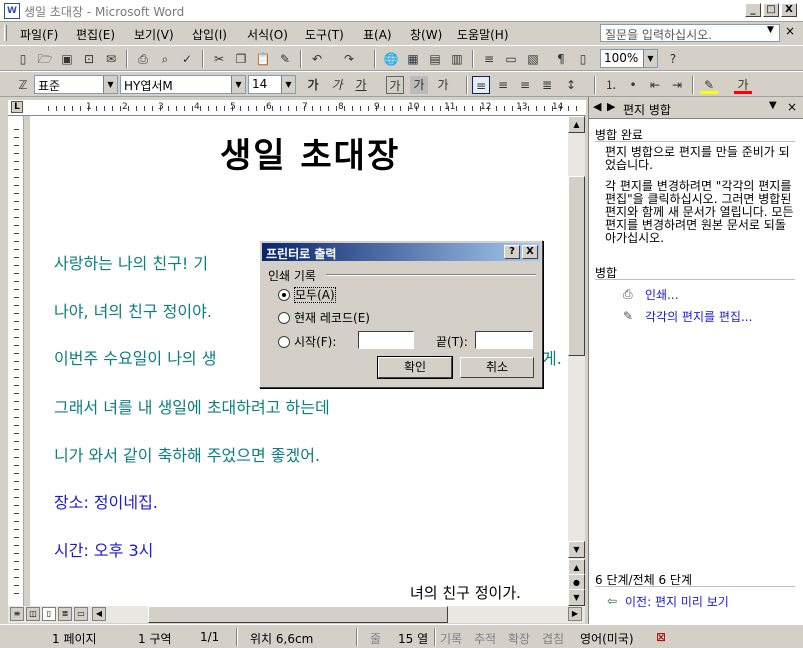 This screenshot has width=803, height=648. I want to click on underline-button: 가, so click(361, 85).